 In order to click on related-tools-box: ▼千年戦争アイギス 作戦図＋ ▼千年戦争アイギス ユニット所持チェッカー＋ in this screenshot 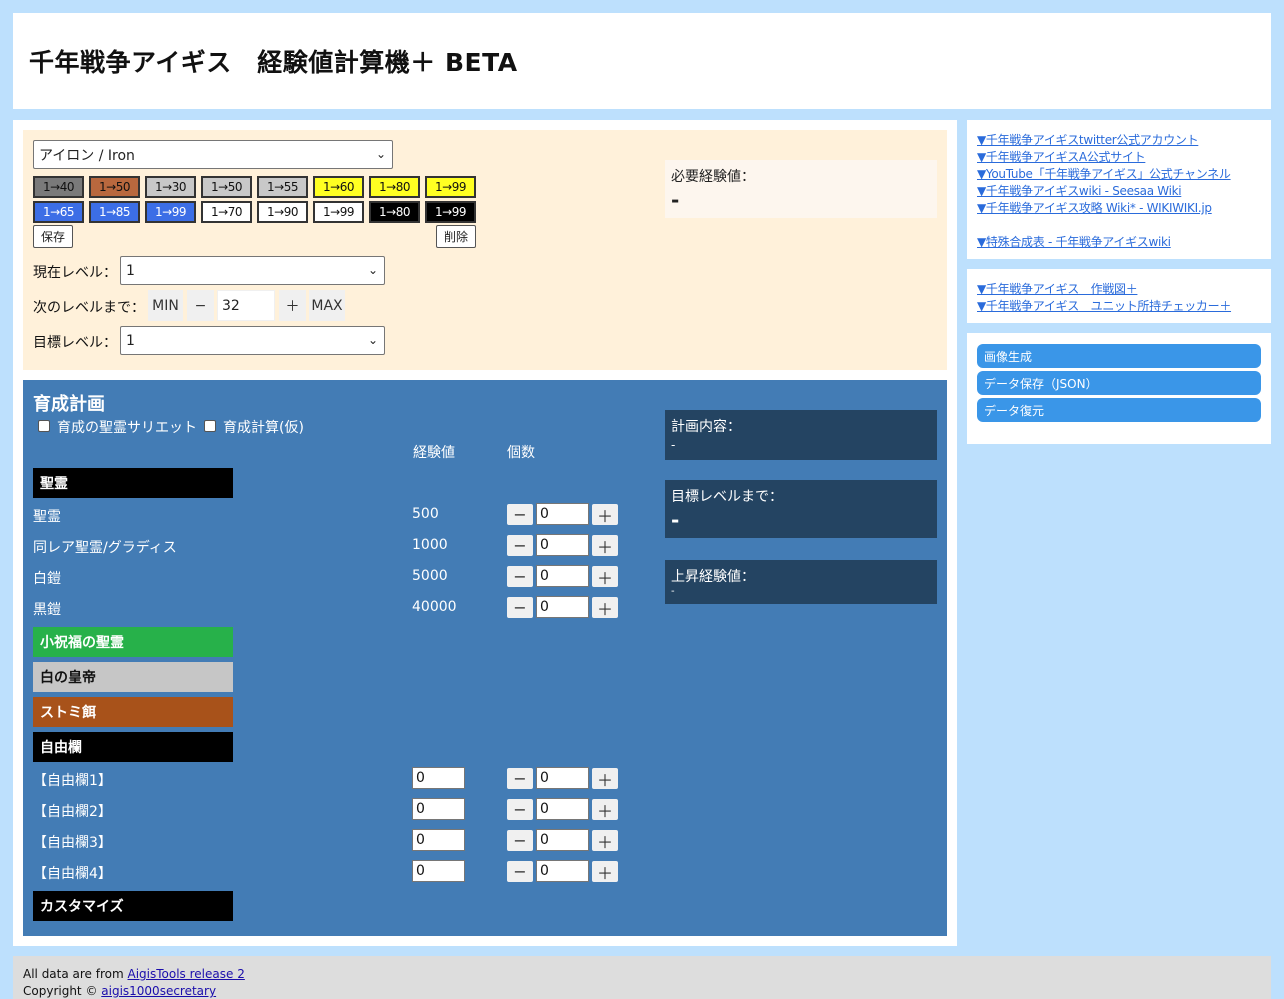, I will do `click(1119, 296)`.